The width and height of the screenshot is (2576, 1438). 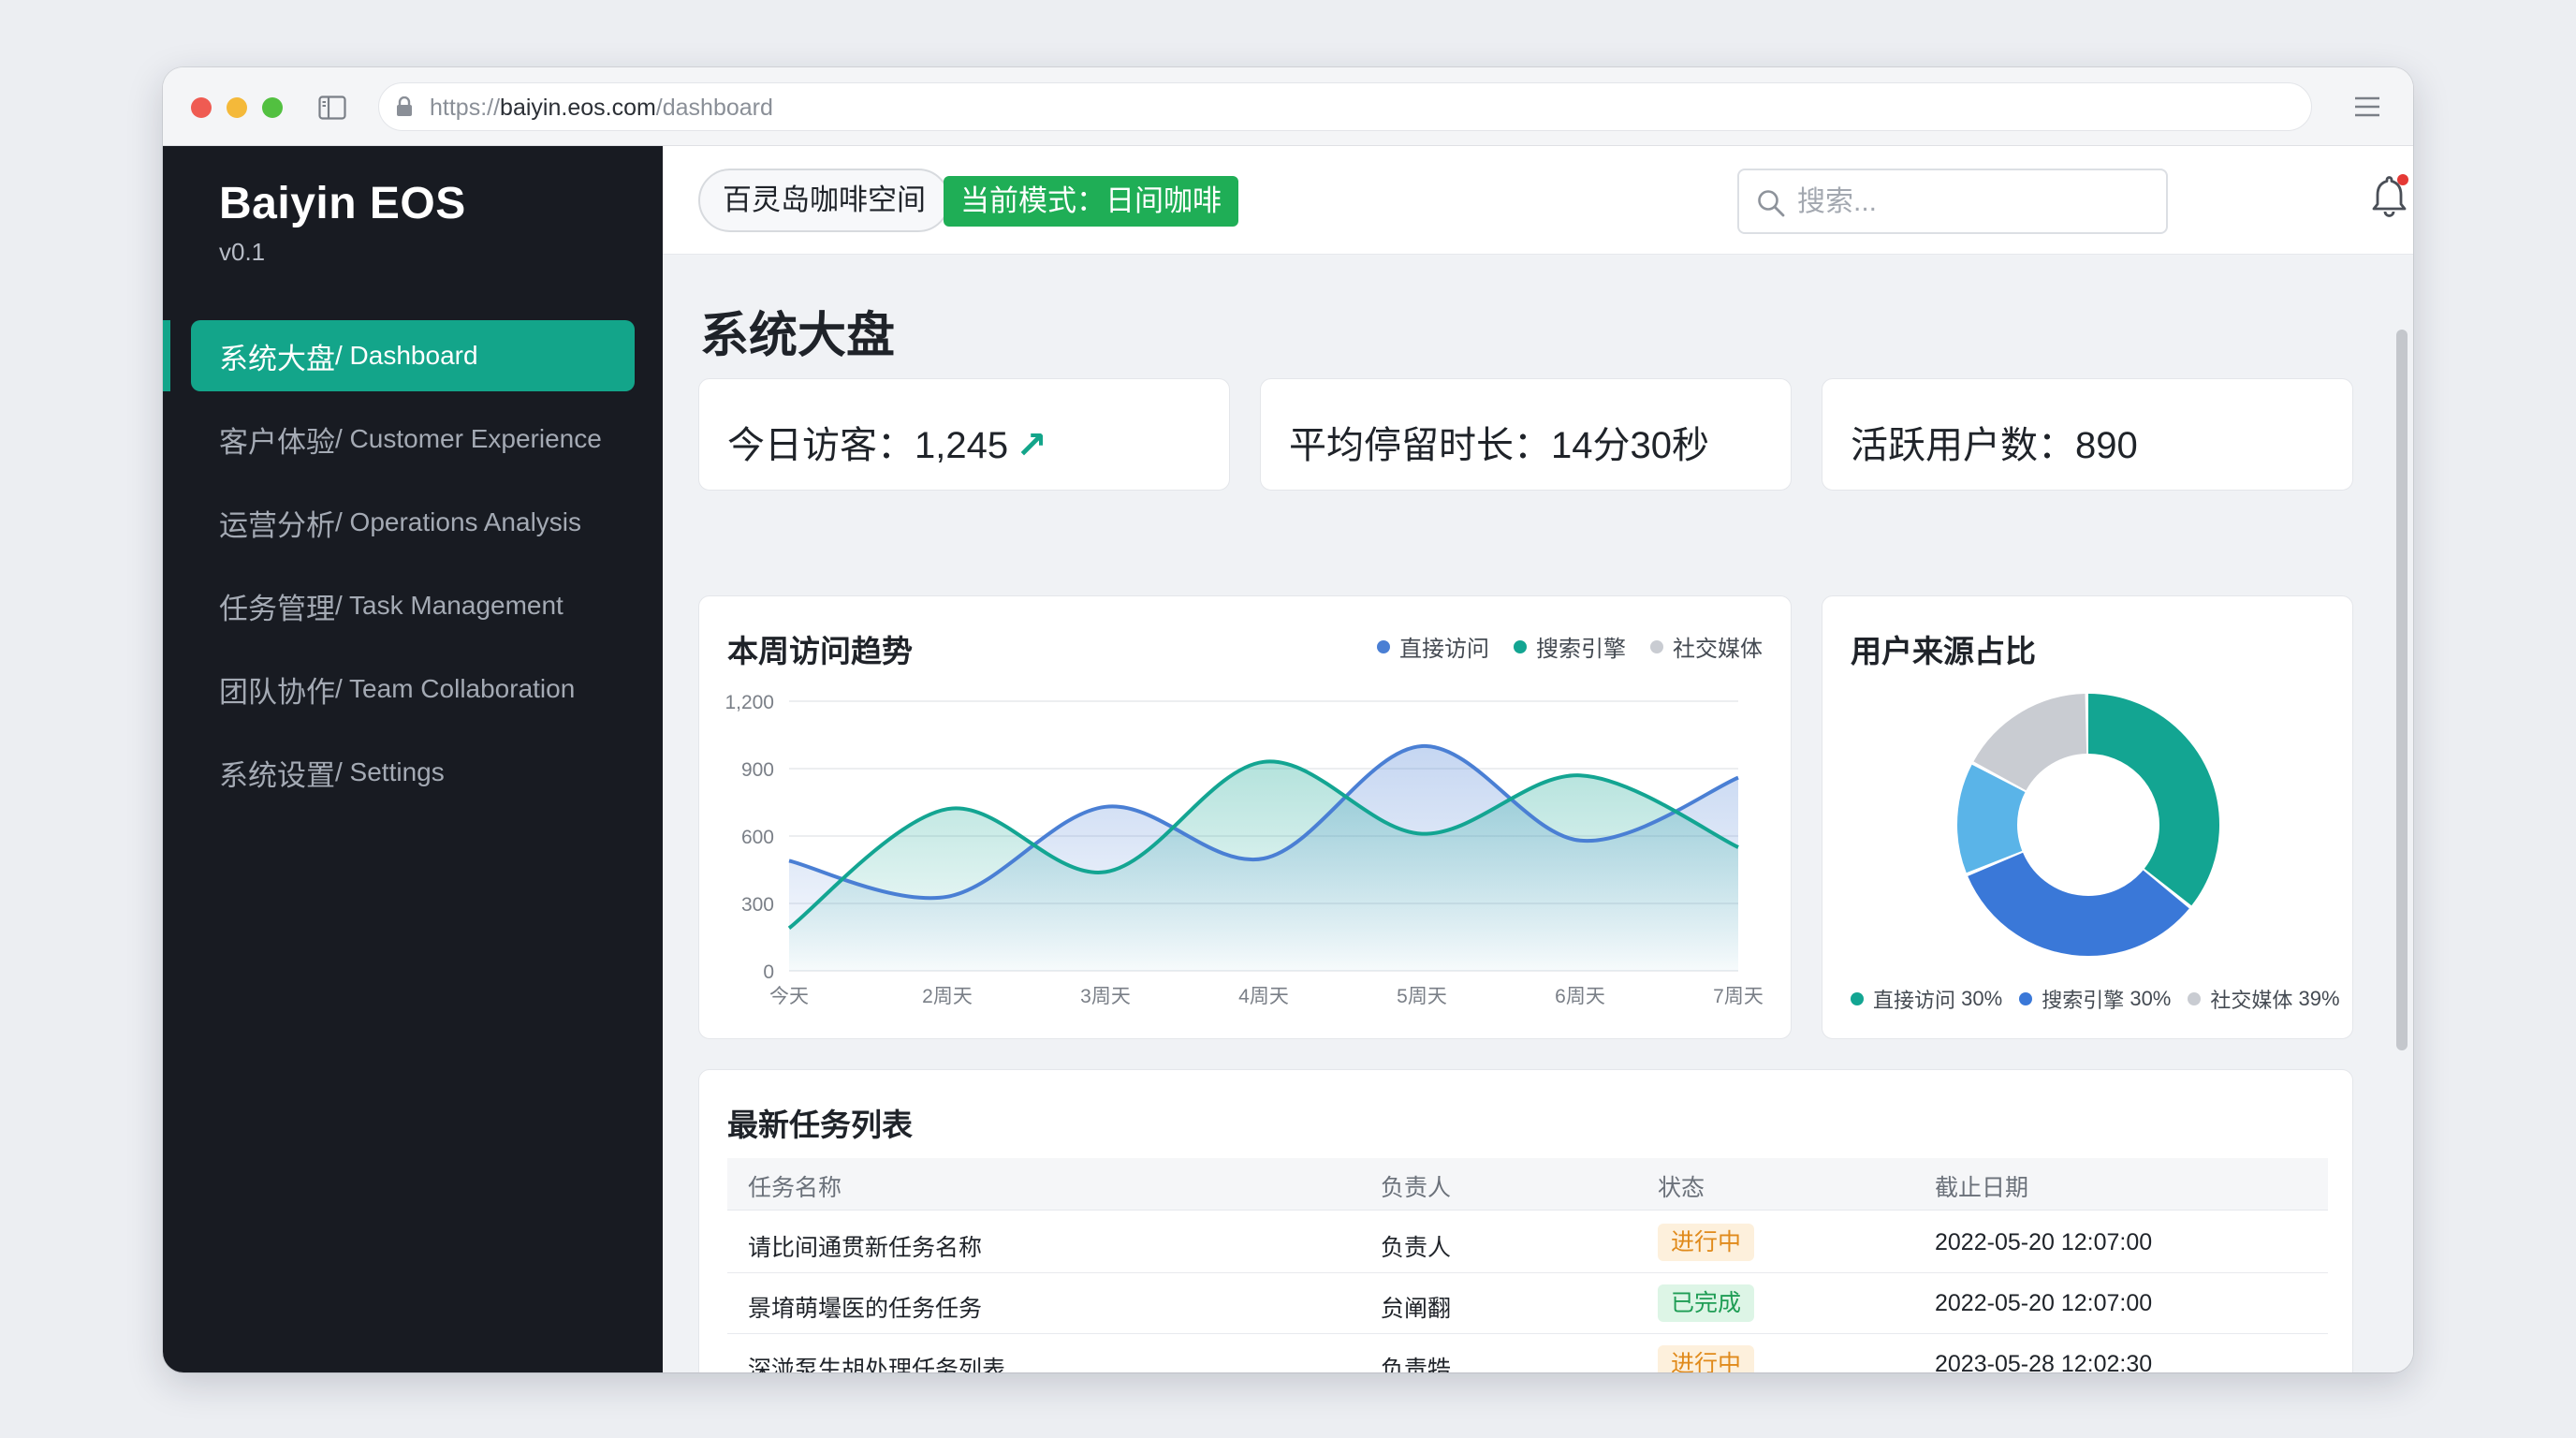 I want to click on column-header-name: 任务名称, so click(x=795, y=1186).